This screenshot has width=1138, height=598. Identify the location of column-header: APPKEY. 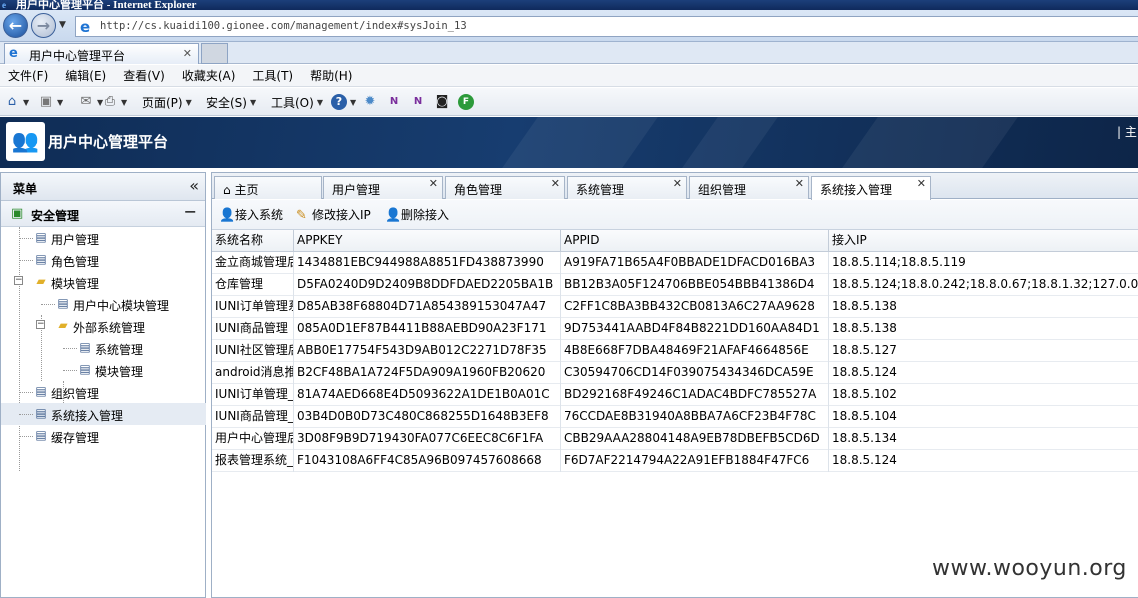
(427, 241).